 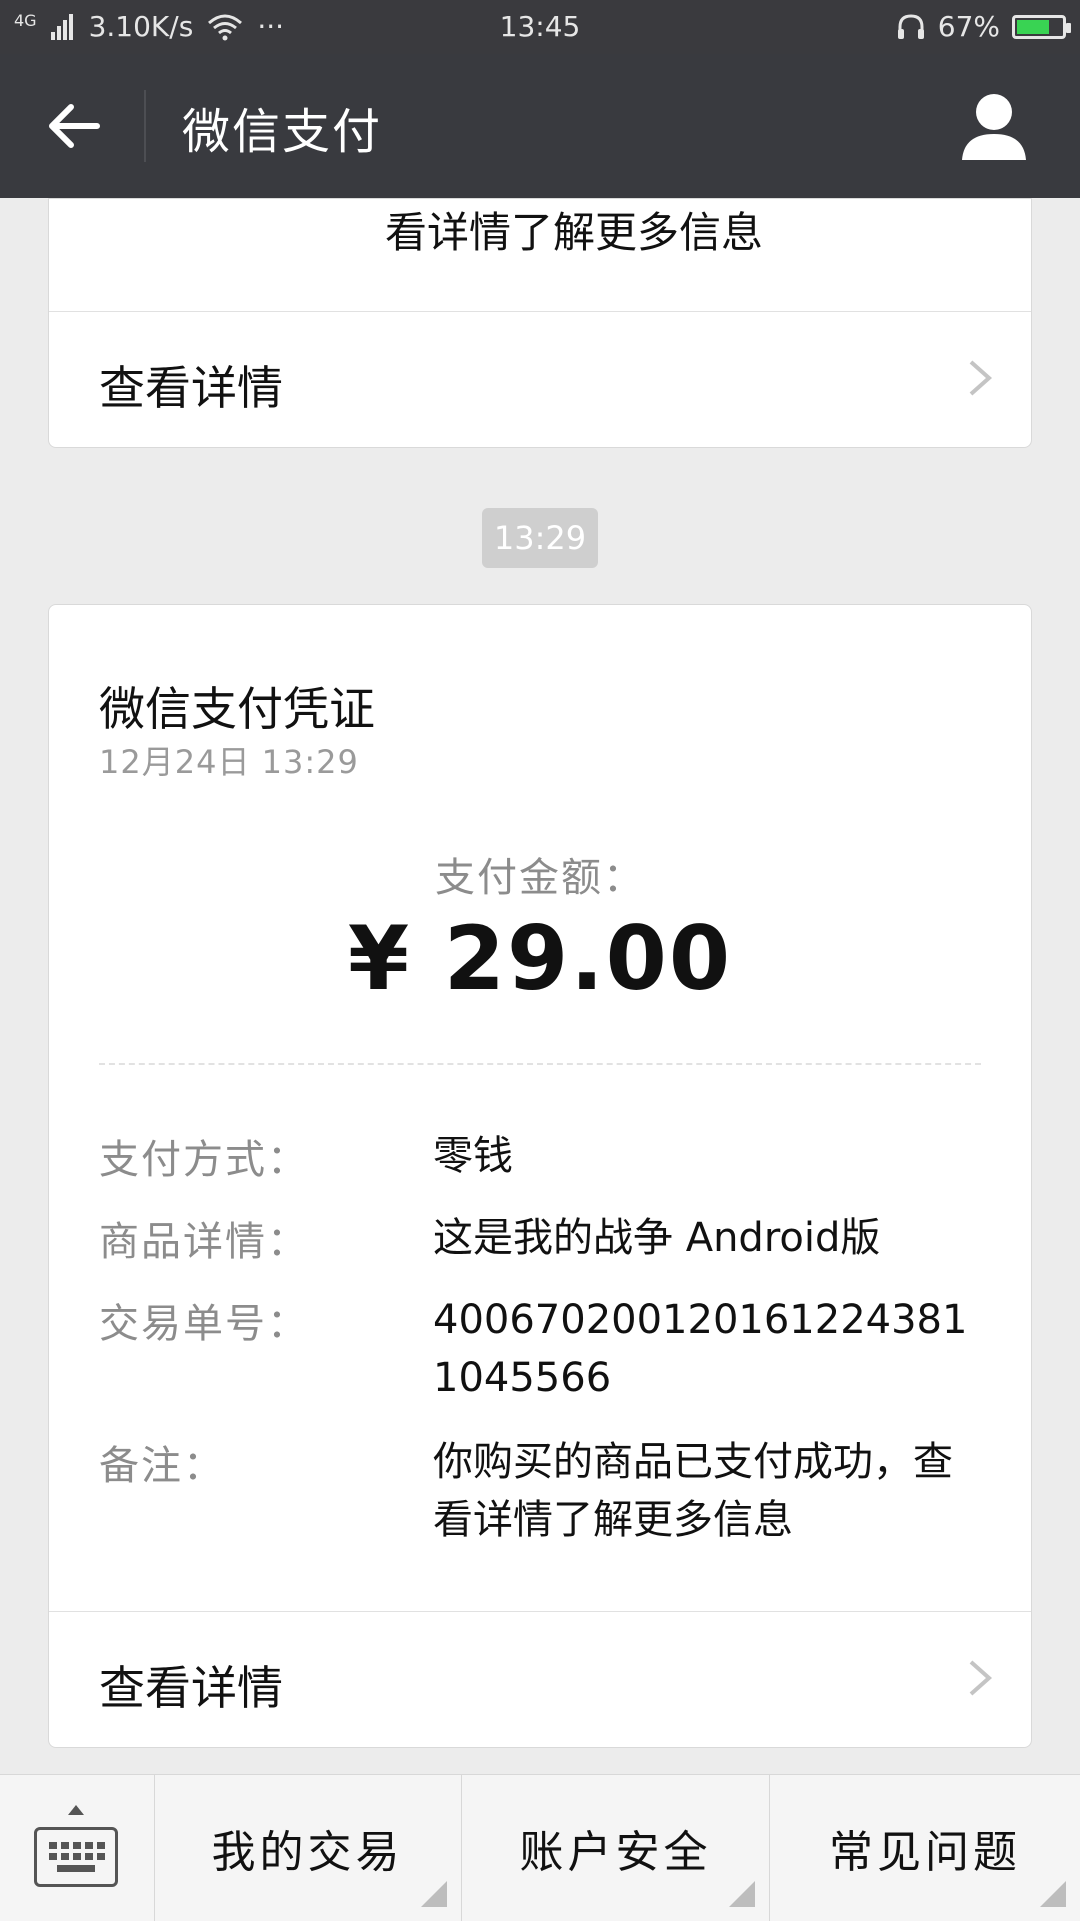 I want to click on field-value: 这是我的战争 Android版, so click(x=657, y=1238).